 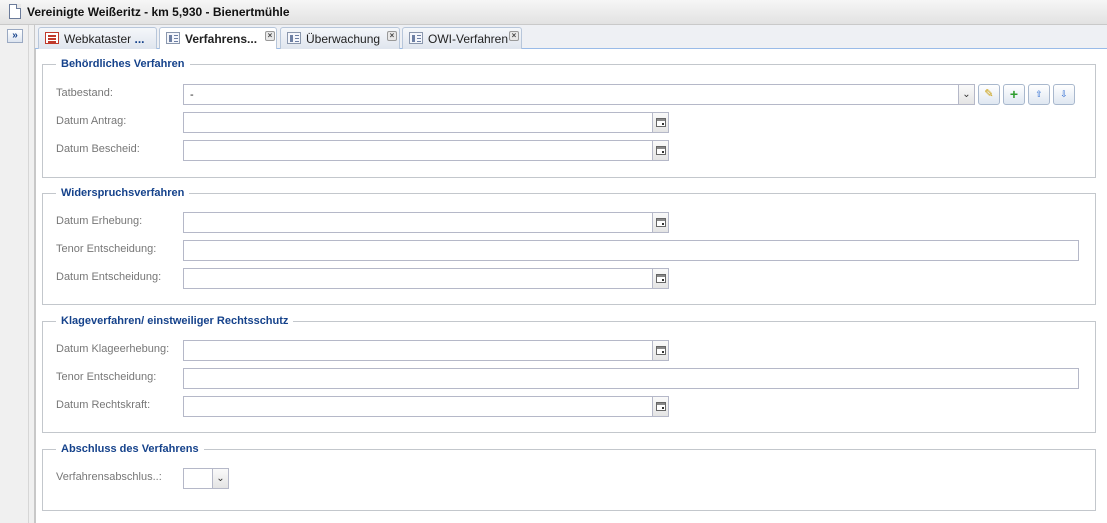 I want to click on double-chevron-right-icon: », so click(x=15, y=35).